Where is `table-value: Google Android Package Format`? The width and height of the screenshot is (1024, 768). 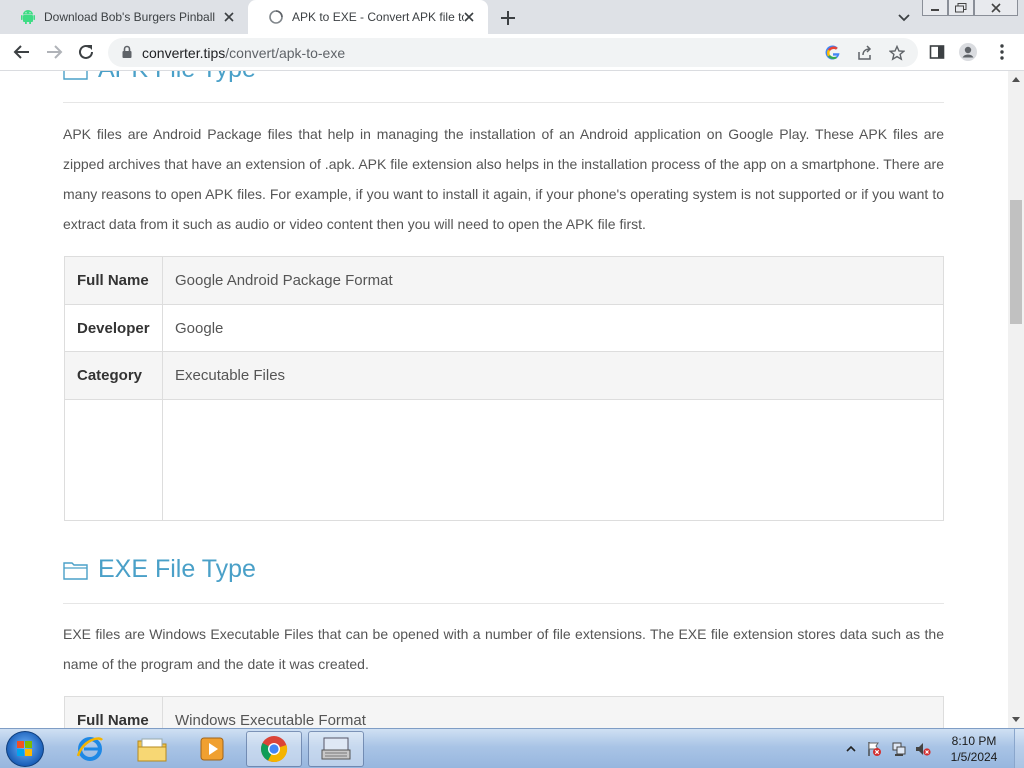
table-value: Google Android Package Format is located at coordinates (553, 280).